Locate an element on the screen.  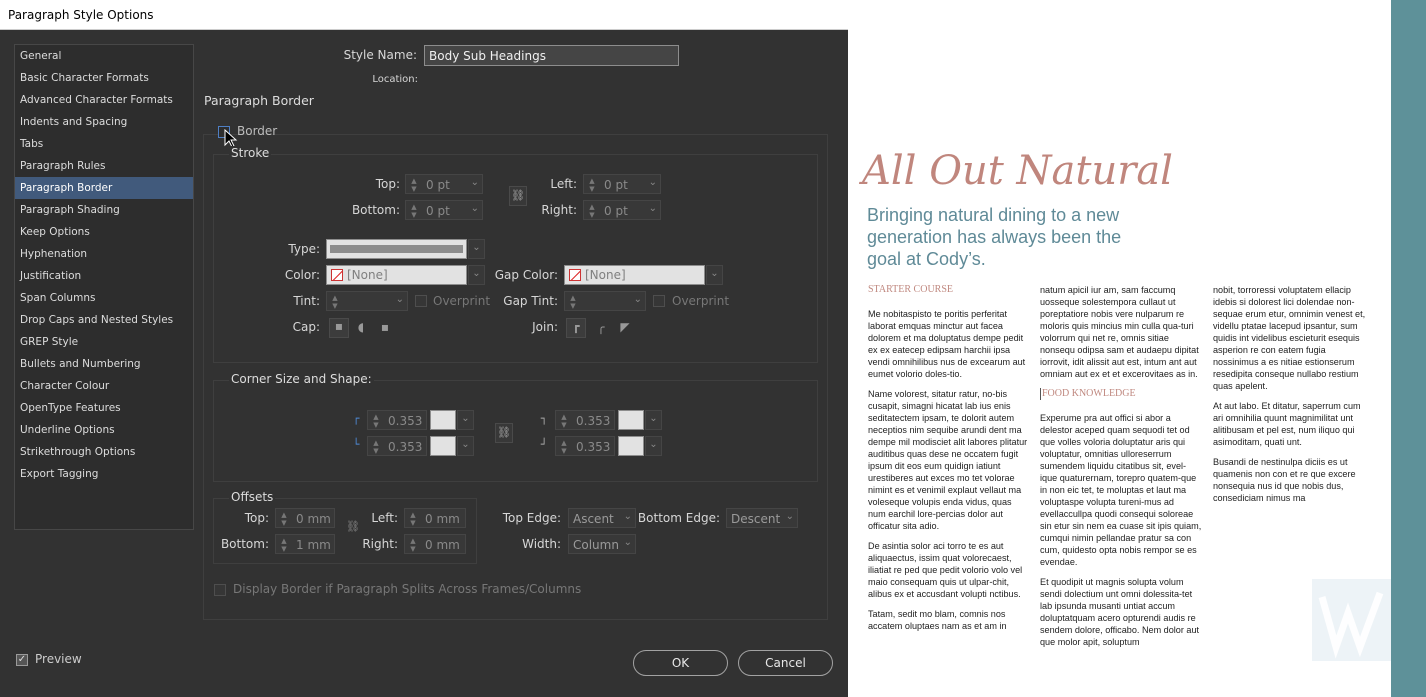
bottom-left-corner-icon: └ is located at coordinates (356, 444).